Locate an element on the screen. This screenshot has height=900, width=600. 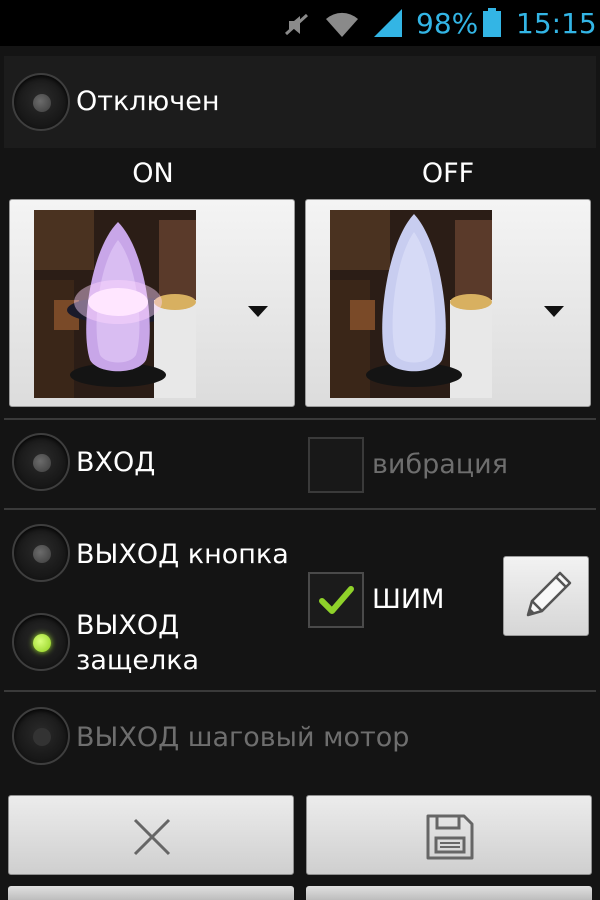
on-header: ON is located at coordinates (153, 173).